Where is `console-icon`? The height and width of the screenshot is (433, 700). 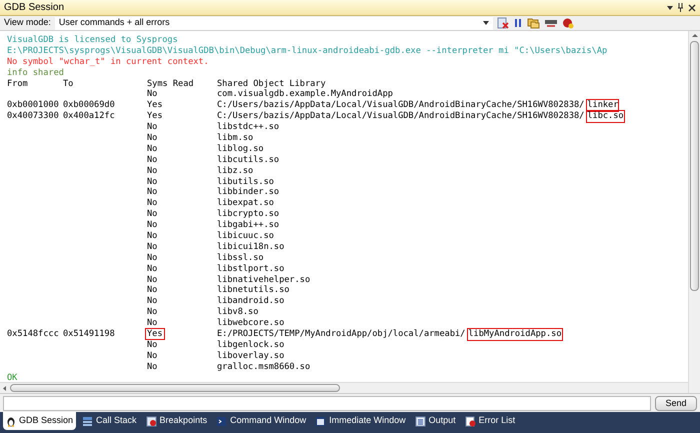
console-icon is located at coordinates (222, 421).